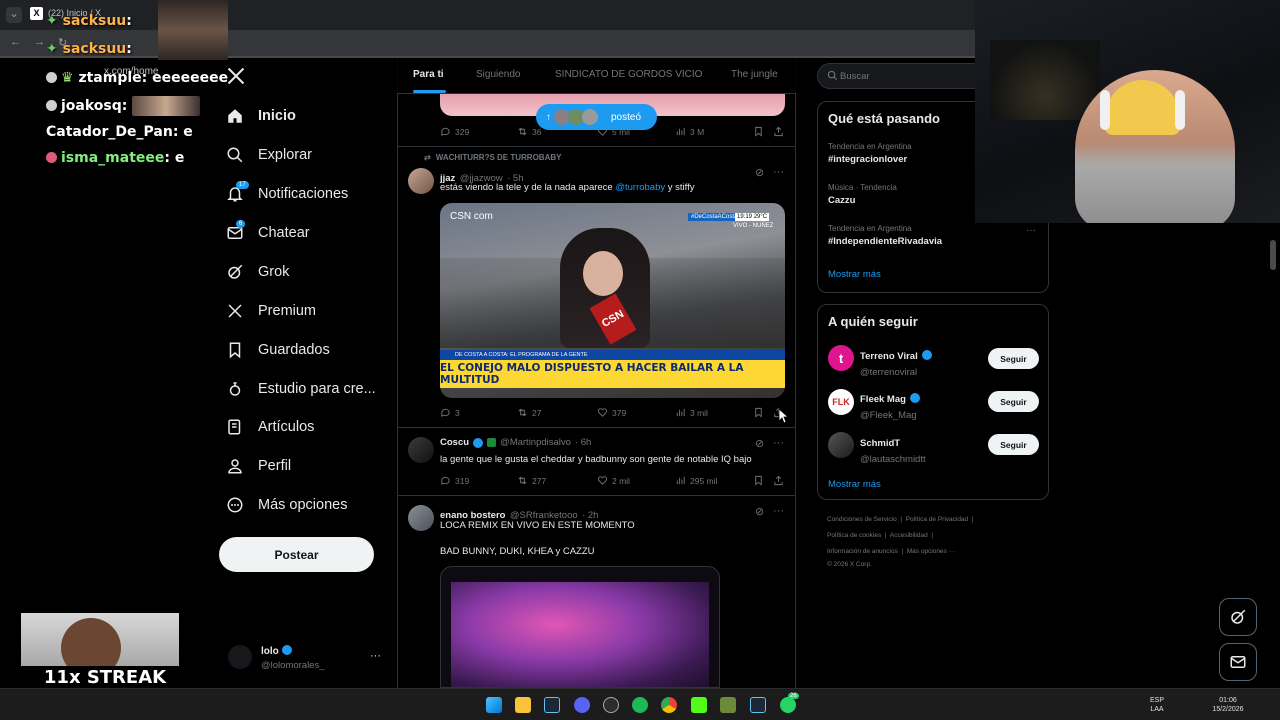 The height and width of the screenshot is (720, 1280). Describe the element at coordinates (428, 74) in the screenshot. I see `tab-para-ti: Para ti` at that location.